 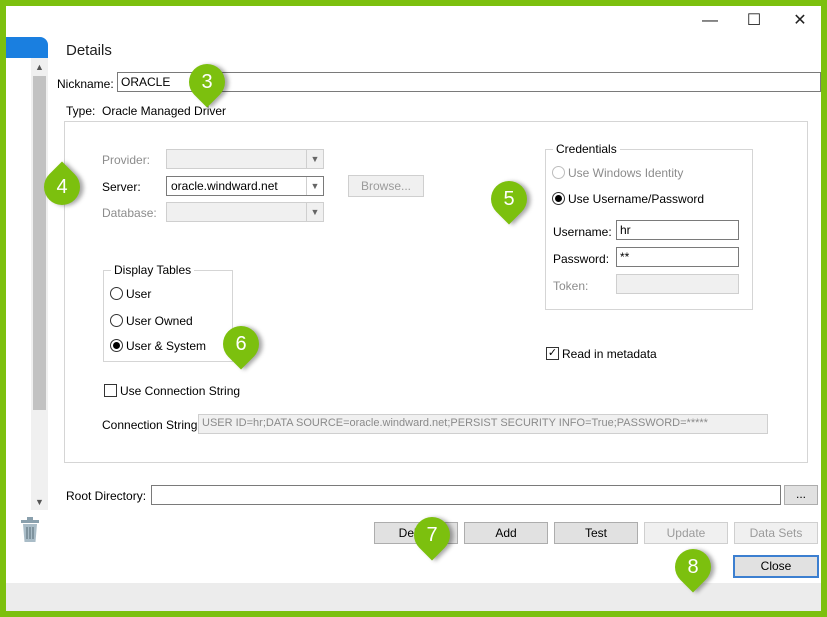 I want to click on provider-label: Provider:, so click(x=126, y=160).